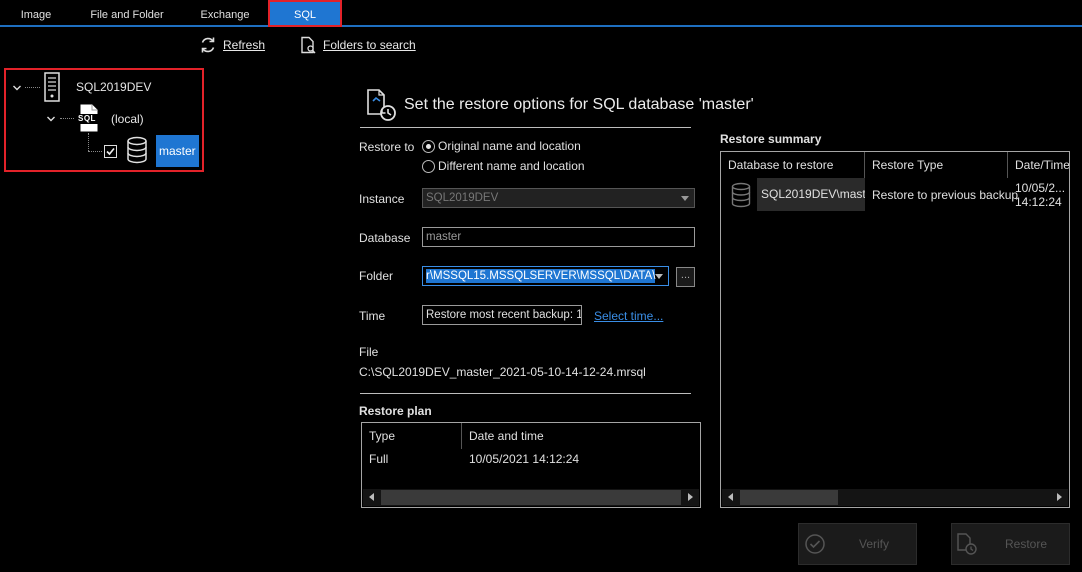 The image size is (1082, 572). Describe the element at coordinates (967, 544) in the screenshot. I see `restore-icon` at that location.